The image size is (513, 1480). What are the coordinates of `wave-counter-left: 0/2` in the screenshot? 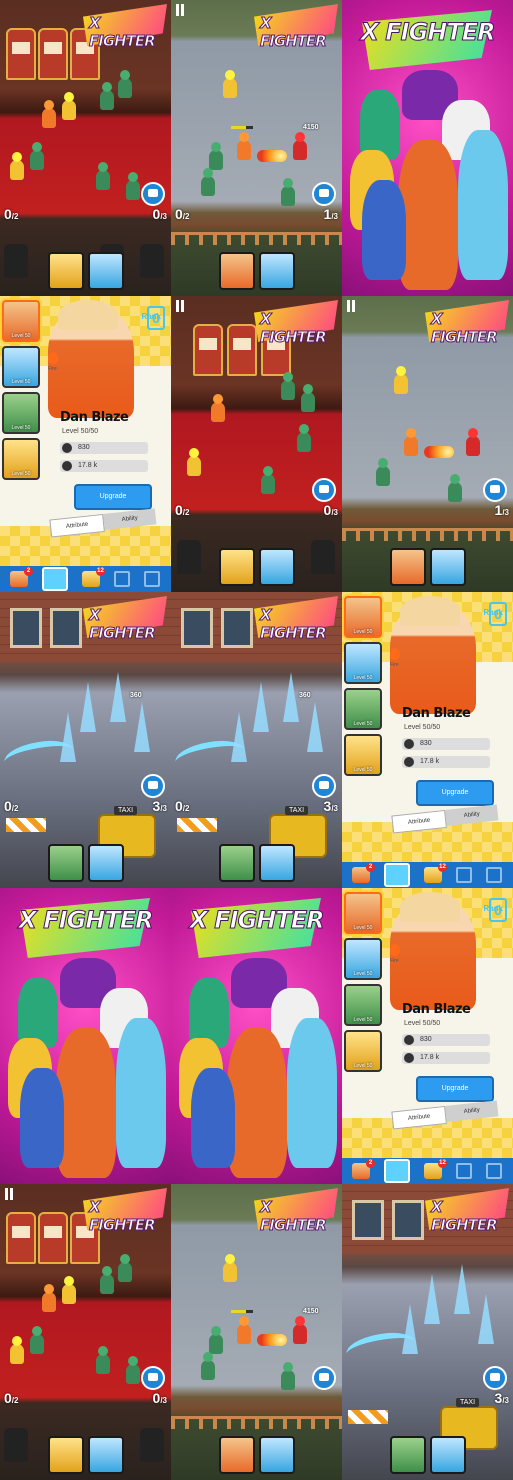 It's located at (11, 806).